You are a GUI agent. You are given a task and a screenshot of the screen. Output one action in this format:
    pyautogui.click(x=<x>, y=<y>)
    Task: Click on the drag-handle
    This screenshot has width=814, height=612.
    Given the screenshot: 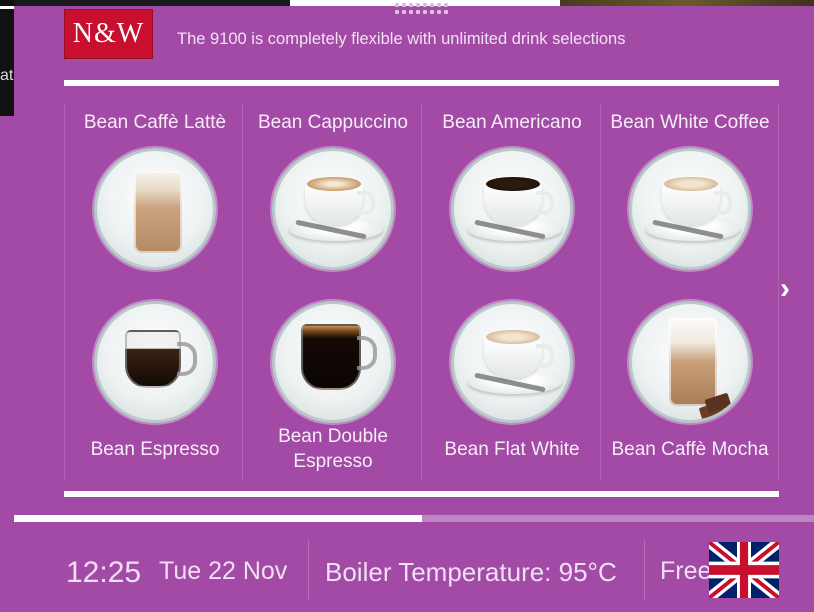 What is the action you would take?
    pyautogui.click(x=422, y=9)
    